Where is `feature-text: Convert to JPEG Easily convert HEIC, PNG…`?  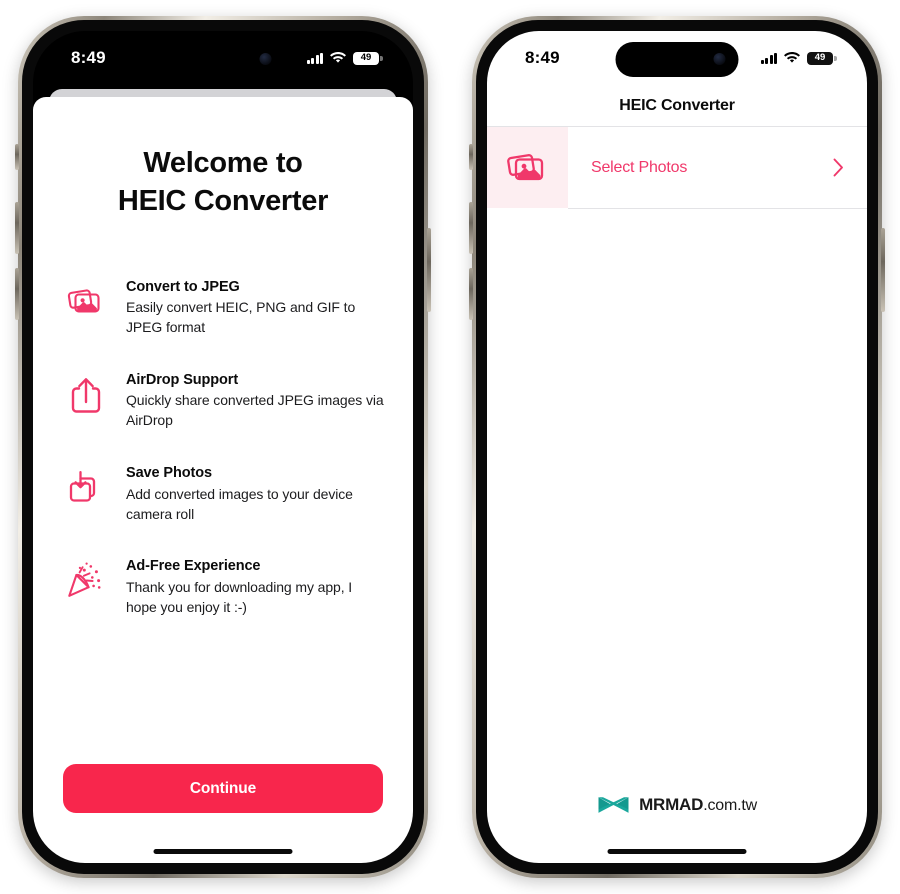
feature-text: Convert to JPEG Easily convert HEIC, PNG… is located at coordinates (255, 307).